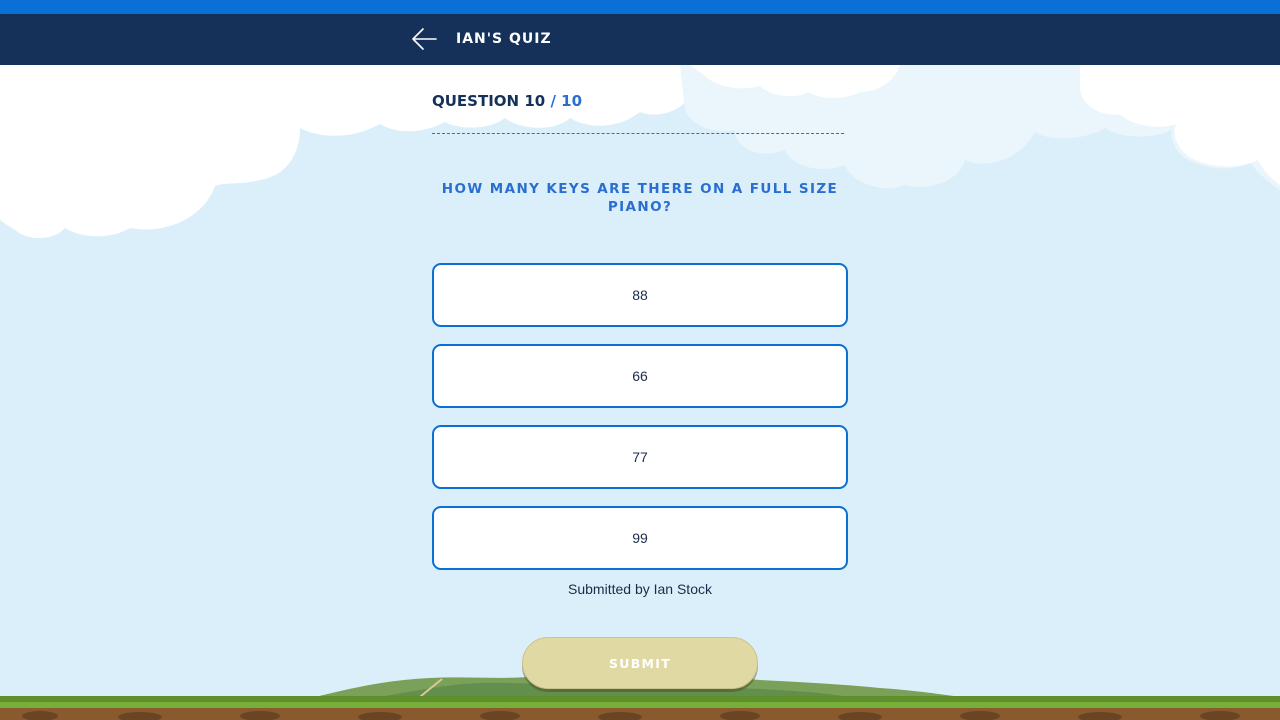 Image resolution: width=1280 pixels, height=720 pixels. I want to click on answer-label: 99, so click(640, 538).